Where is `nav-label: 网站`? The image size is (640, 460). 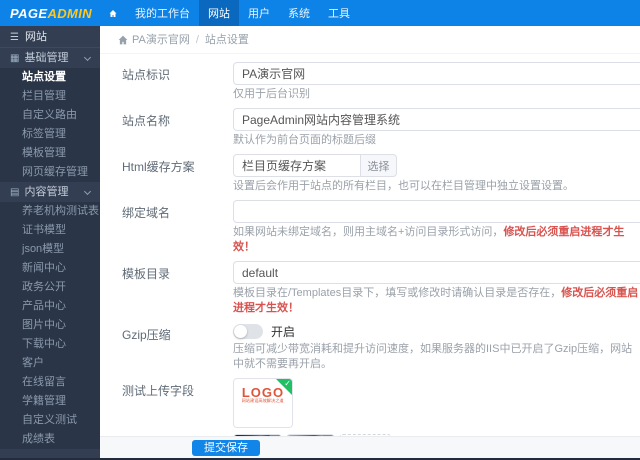 nav-label: 网站 is located at coordinates (219, 14).